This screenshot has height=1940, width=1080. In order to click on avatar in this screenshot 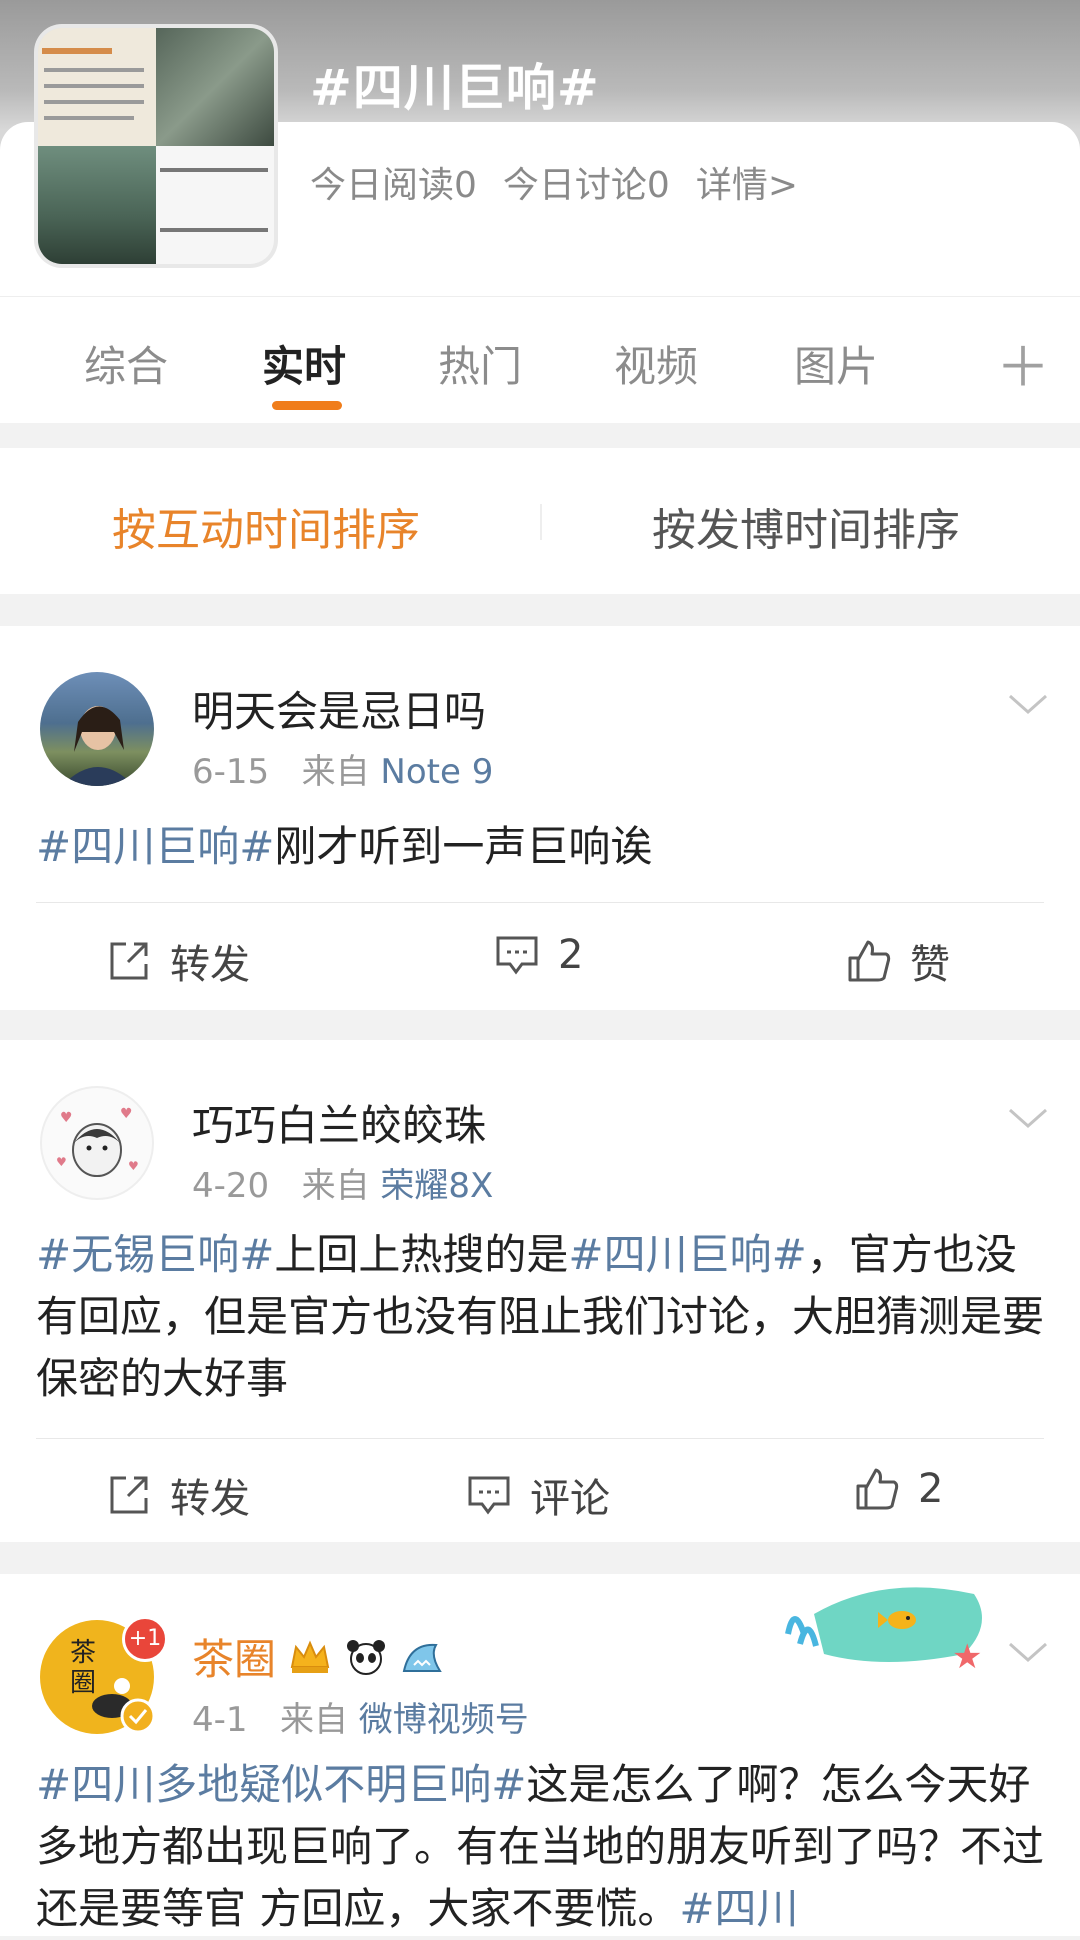, I will do `click(97, 729)`.